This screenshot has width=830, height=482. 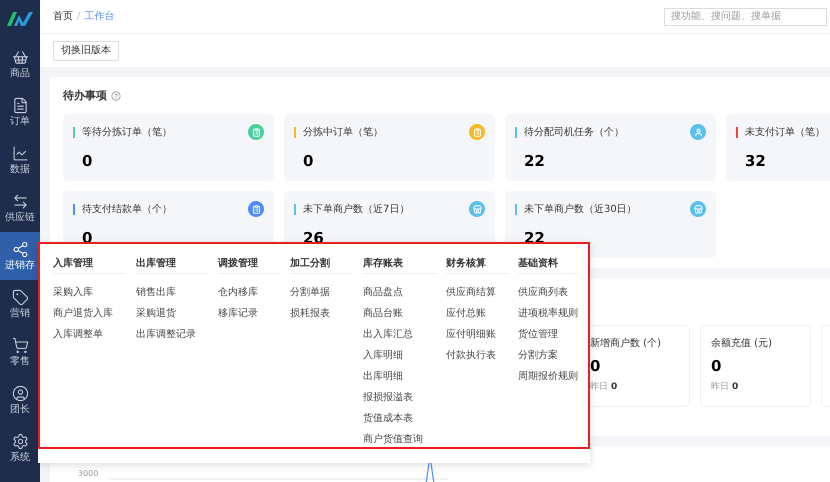 What do you see at coordinates (553, 355) in the screenshot?
I see `menu-item: 分割方案` at bounding box center [553, 355].